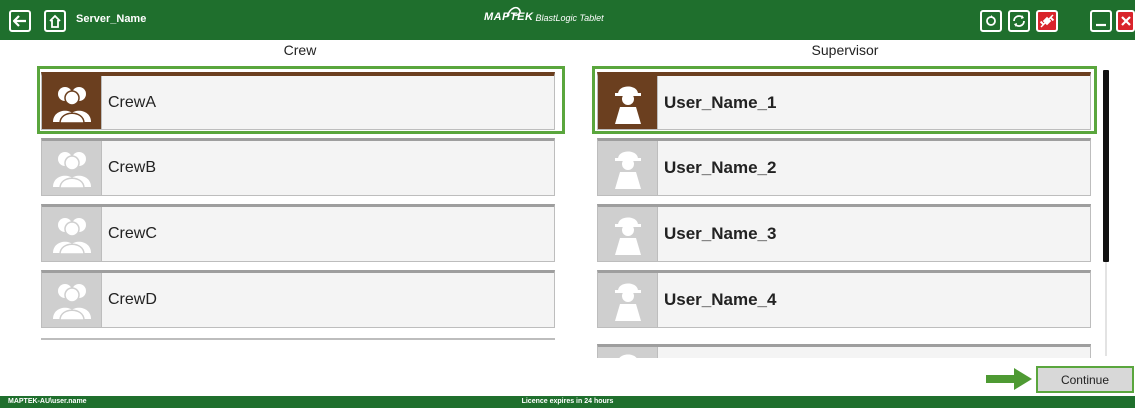 The image size is (1135, 408). What do you see at coordinates (1106, 309) in the screenshot?
I see `supervisor-scrollbar-track` at bounding box center [1106, 309].